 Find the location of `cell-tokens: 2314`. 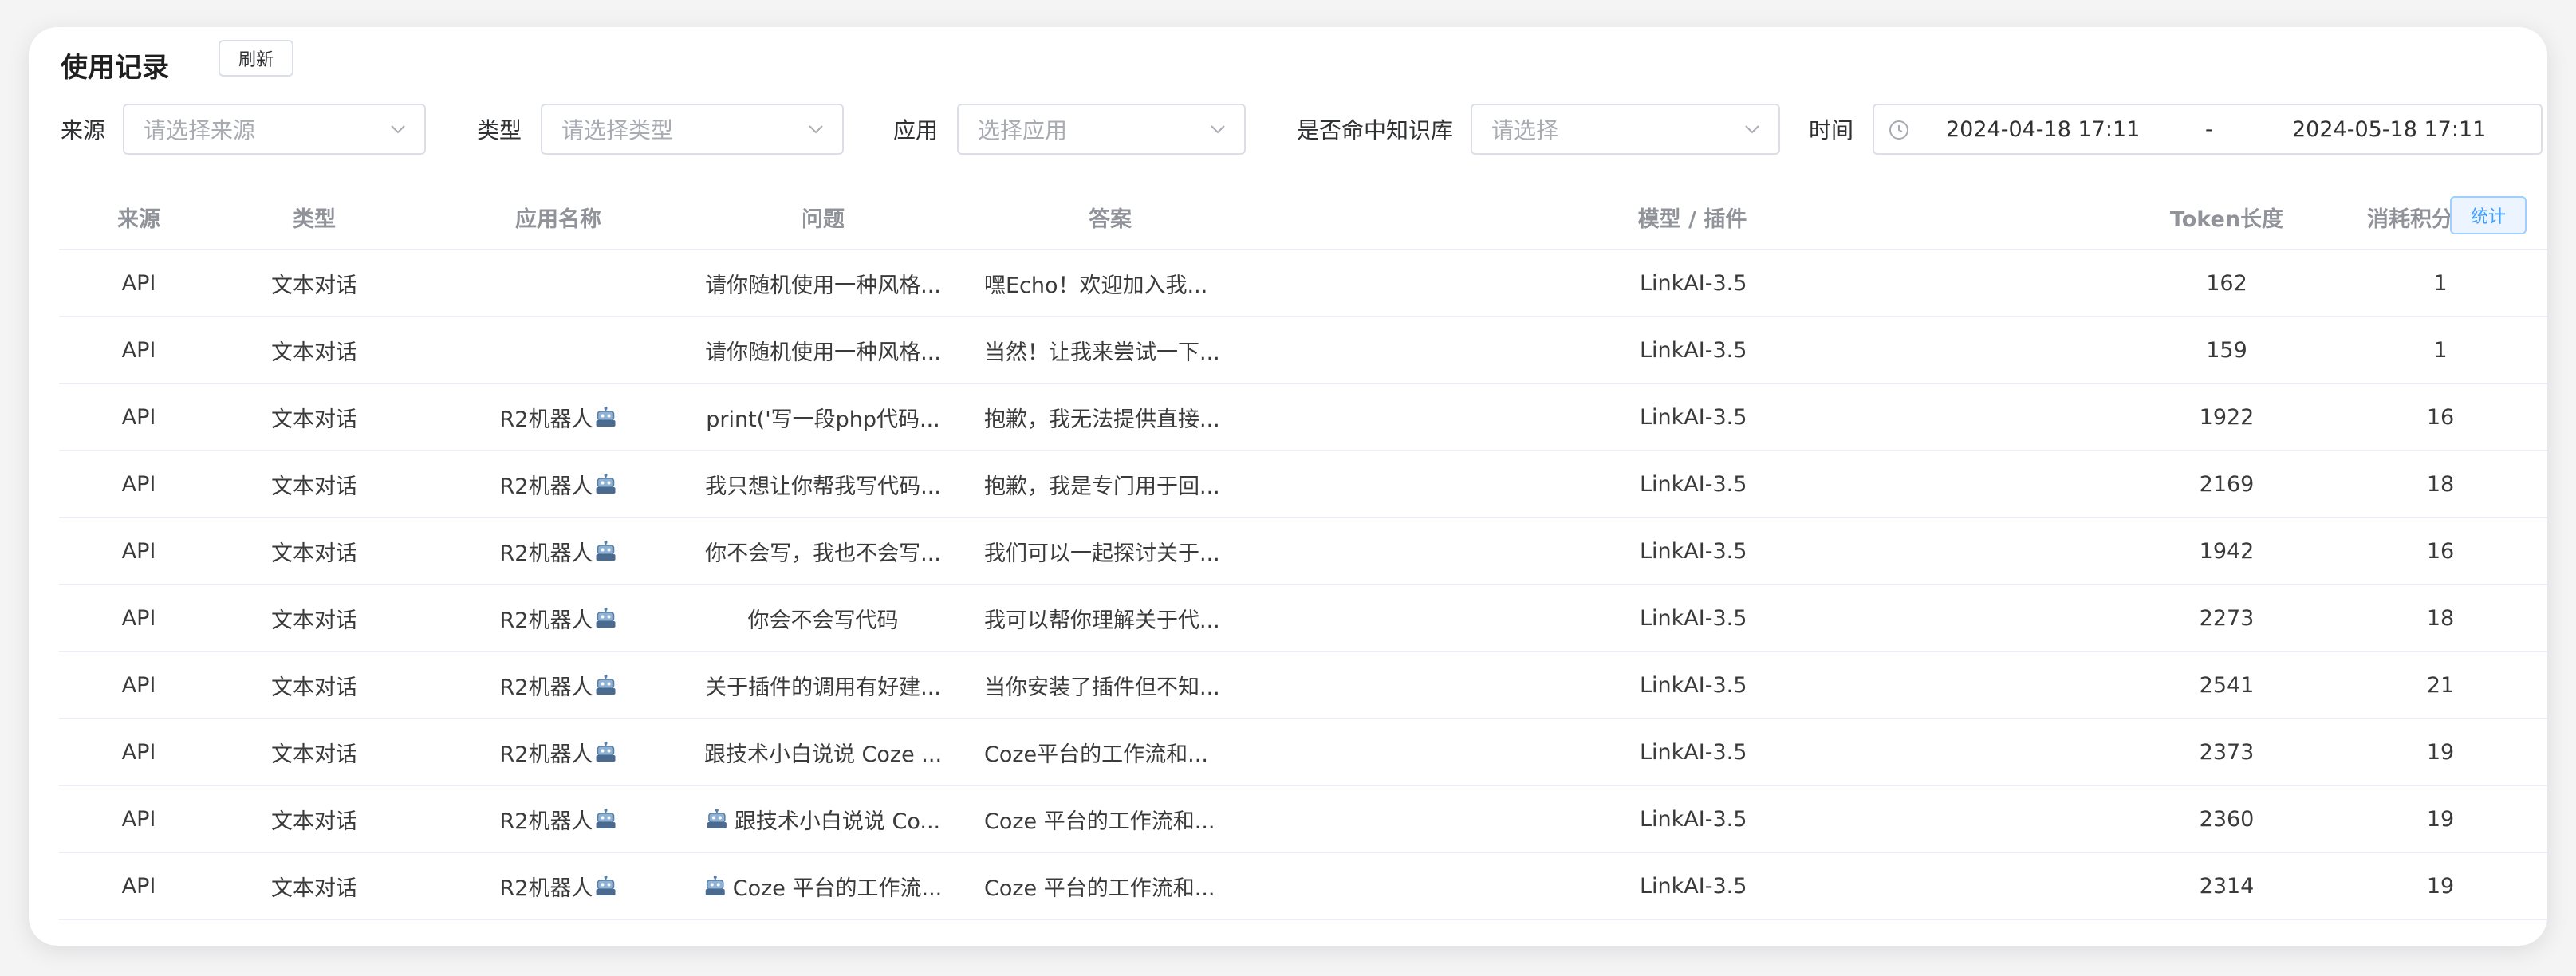

cell-tokens: 2314 is located at coordinates (2227, 886).